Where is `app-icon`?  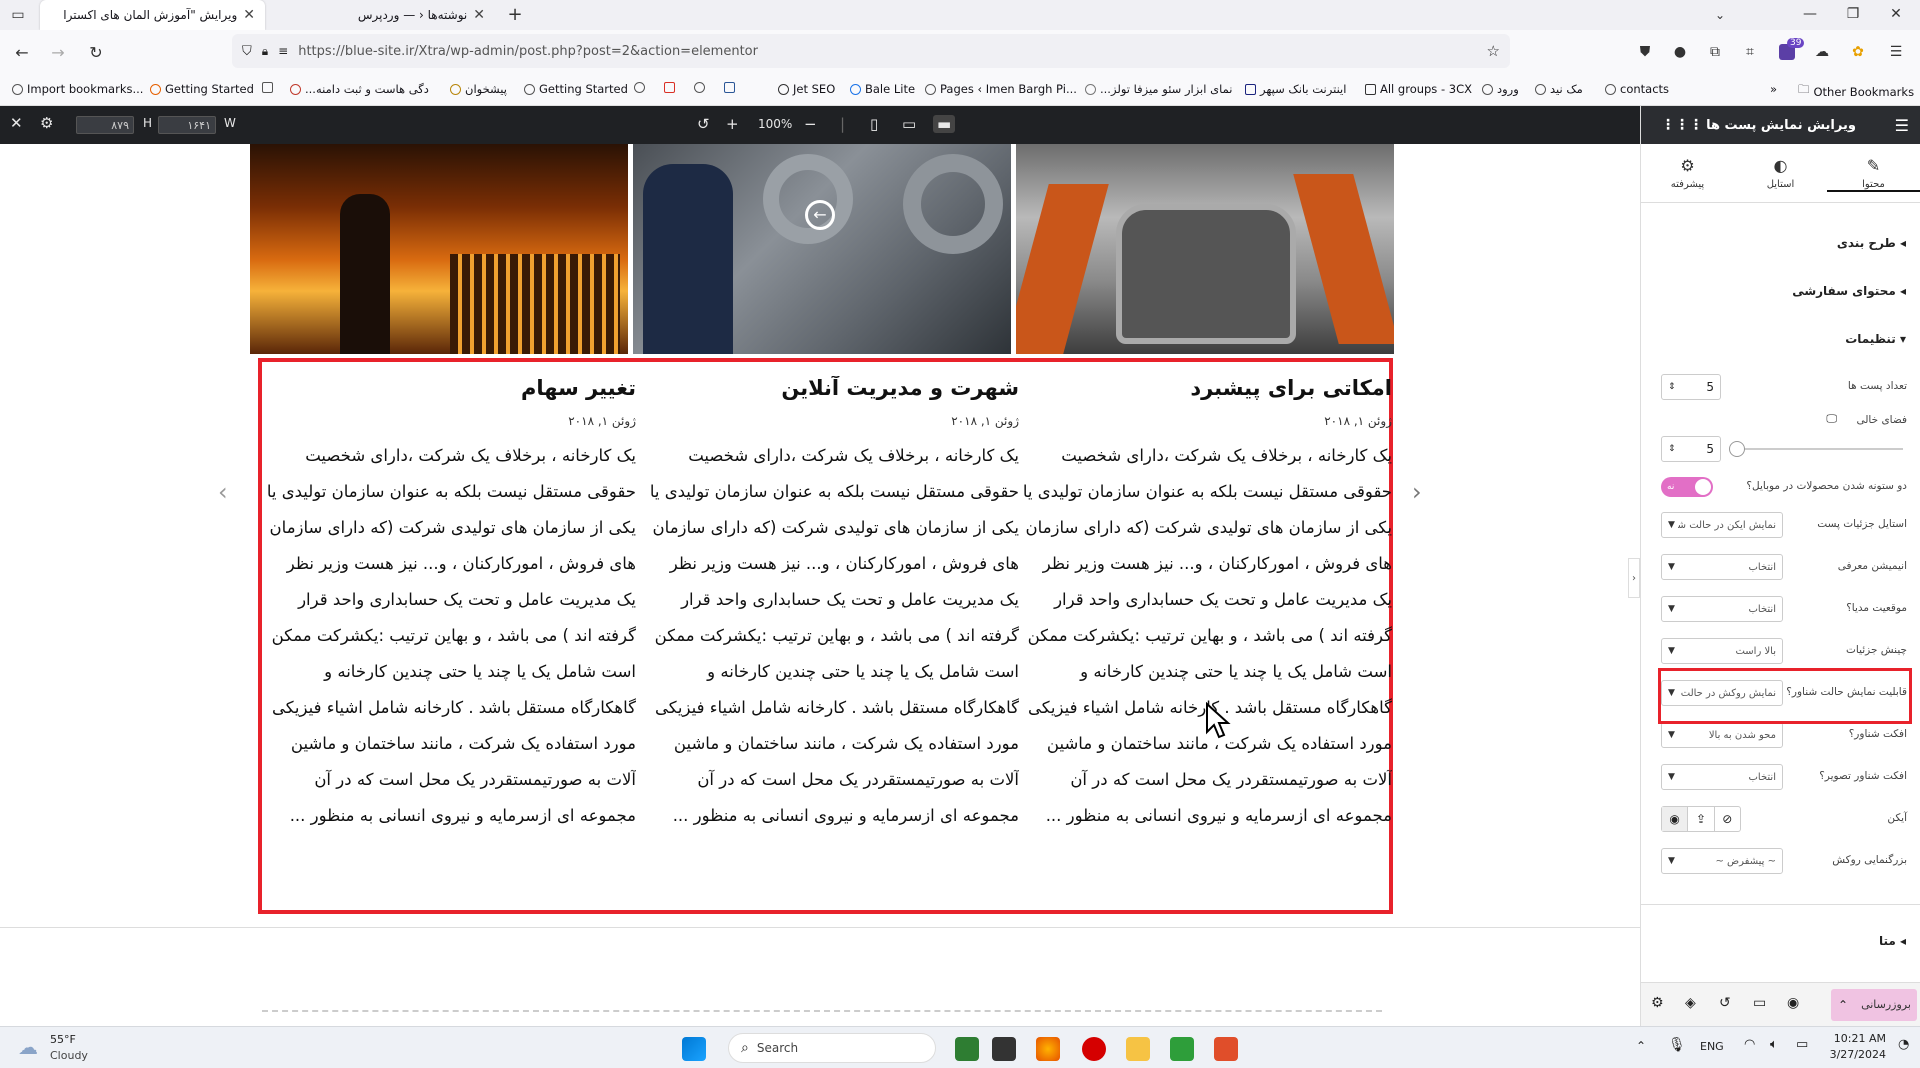 app-icon is located at coordinates (1226, 1049).